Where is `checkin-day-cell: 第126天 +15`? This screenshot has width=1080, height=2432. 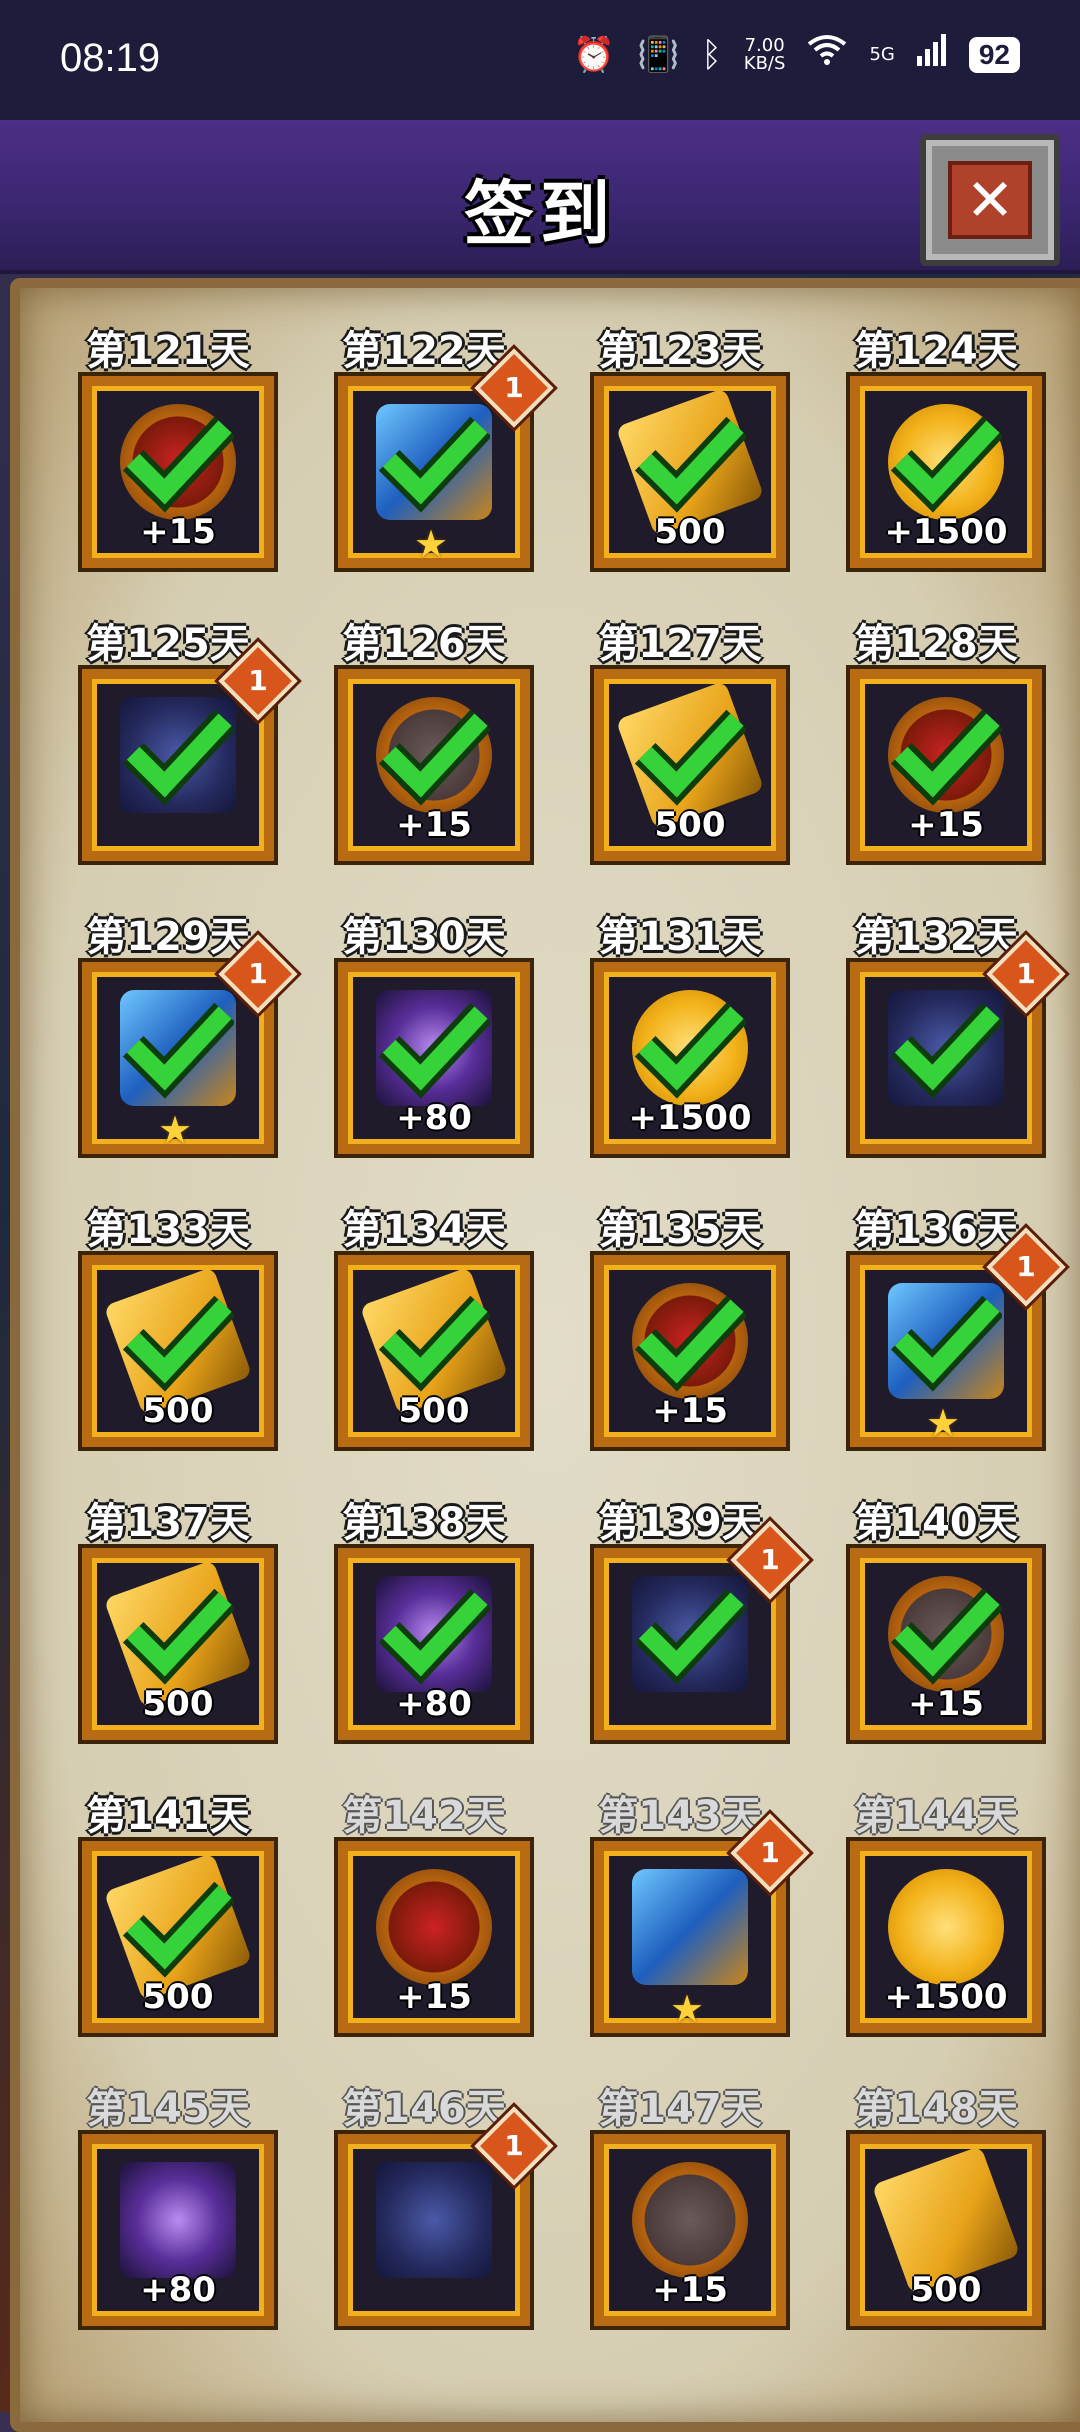
checkin-day-cell: 第126天 +15 is located at coordinates (424, 746).